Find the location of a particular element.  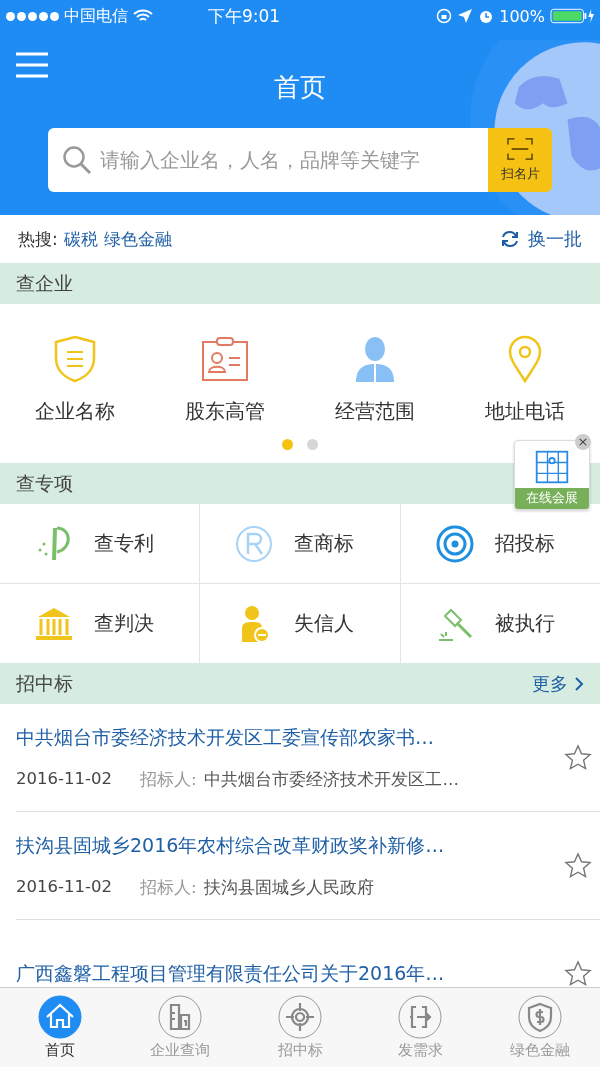

home-icon is located at coordinates (60, 1017).